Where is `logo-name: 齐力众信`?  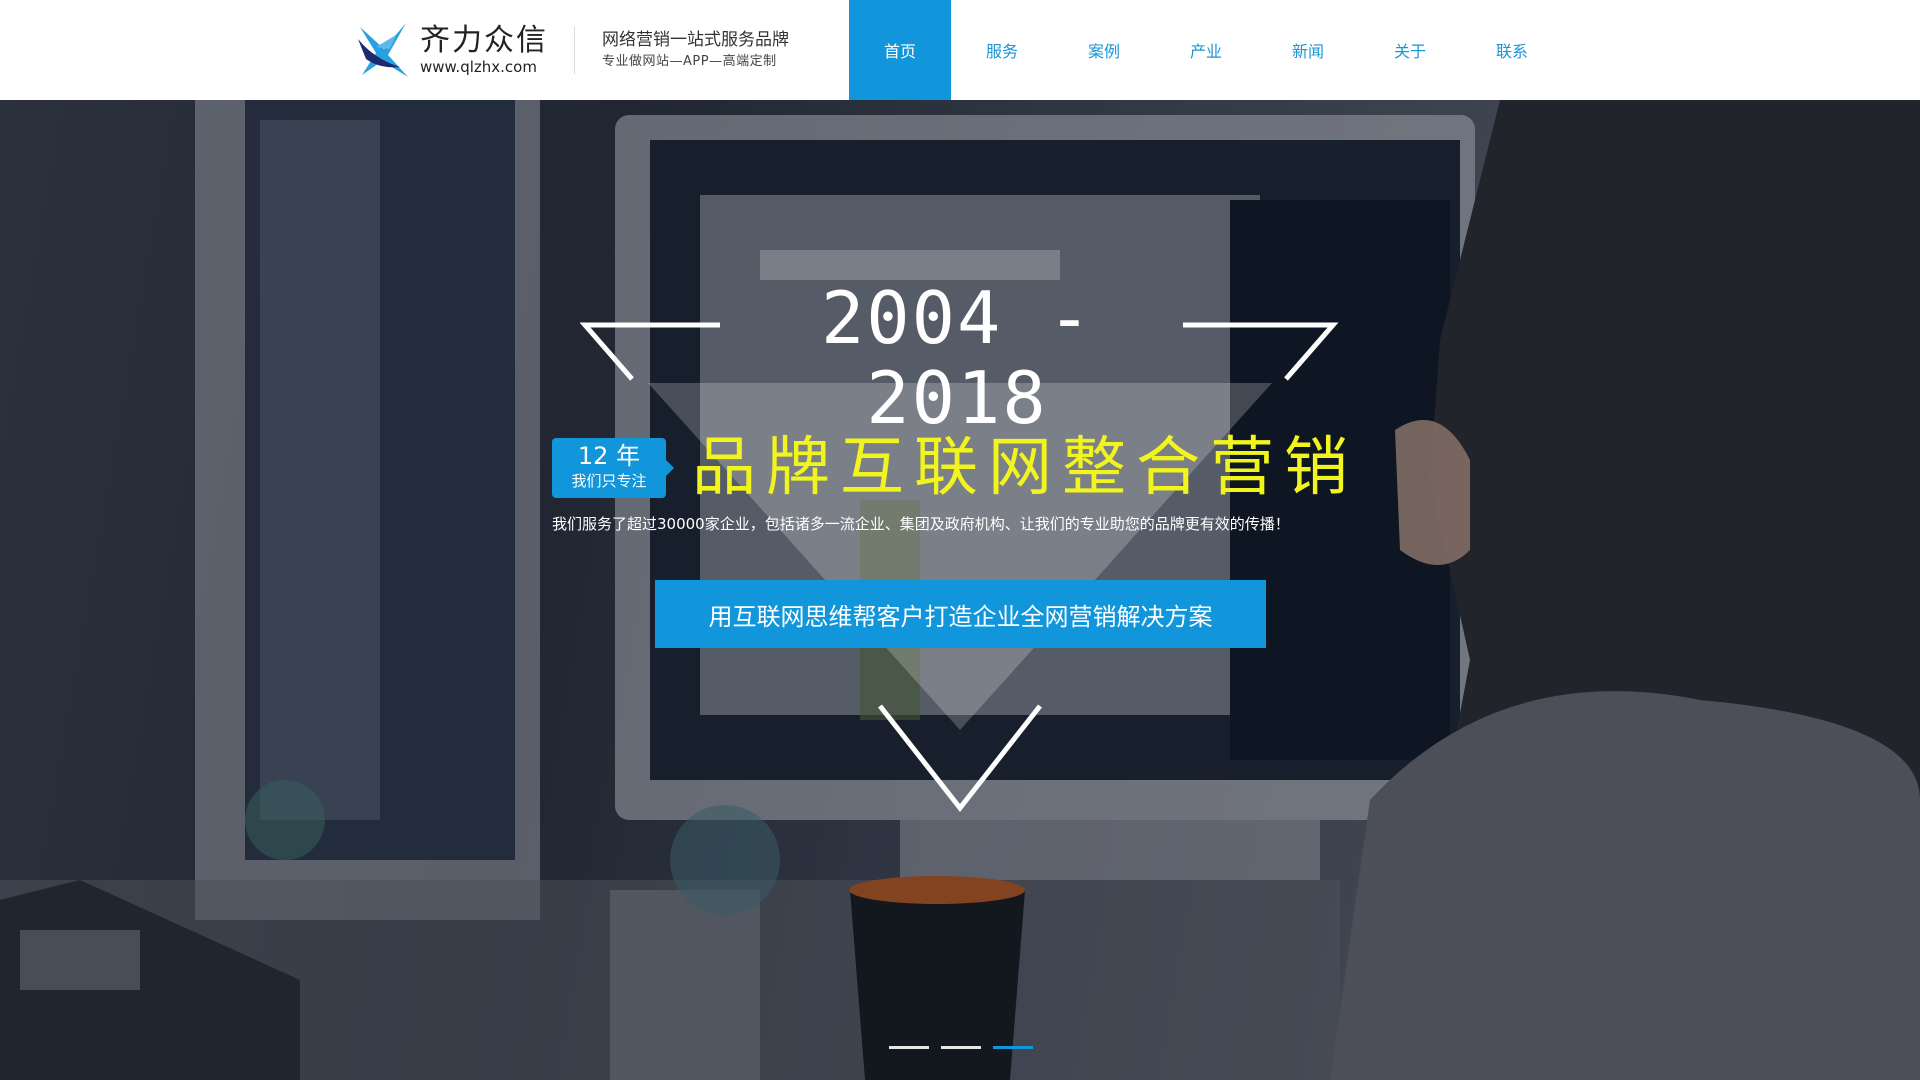
logo-name: 齐力众信 is located at coordinates (484, 40).